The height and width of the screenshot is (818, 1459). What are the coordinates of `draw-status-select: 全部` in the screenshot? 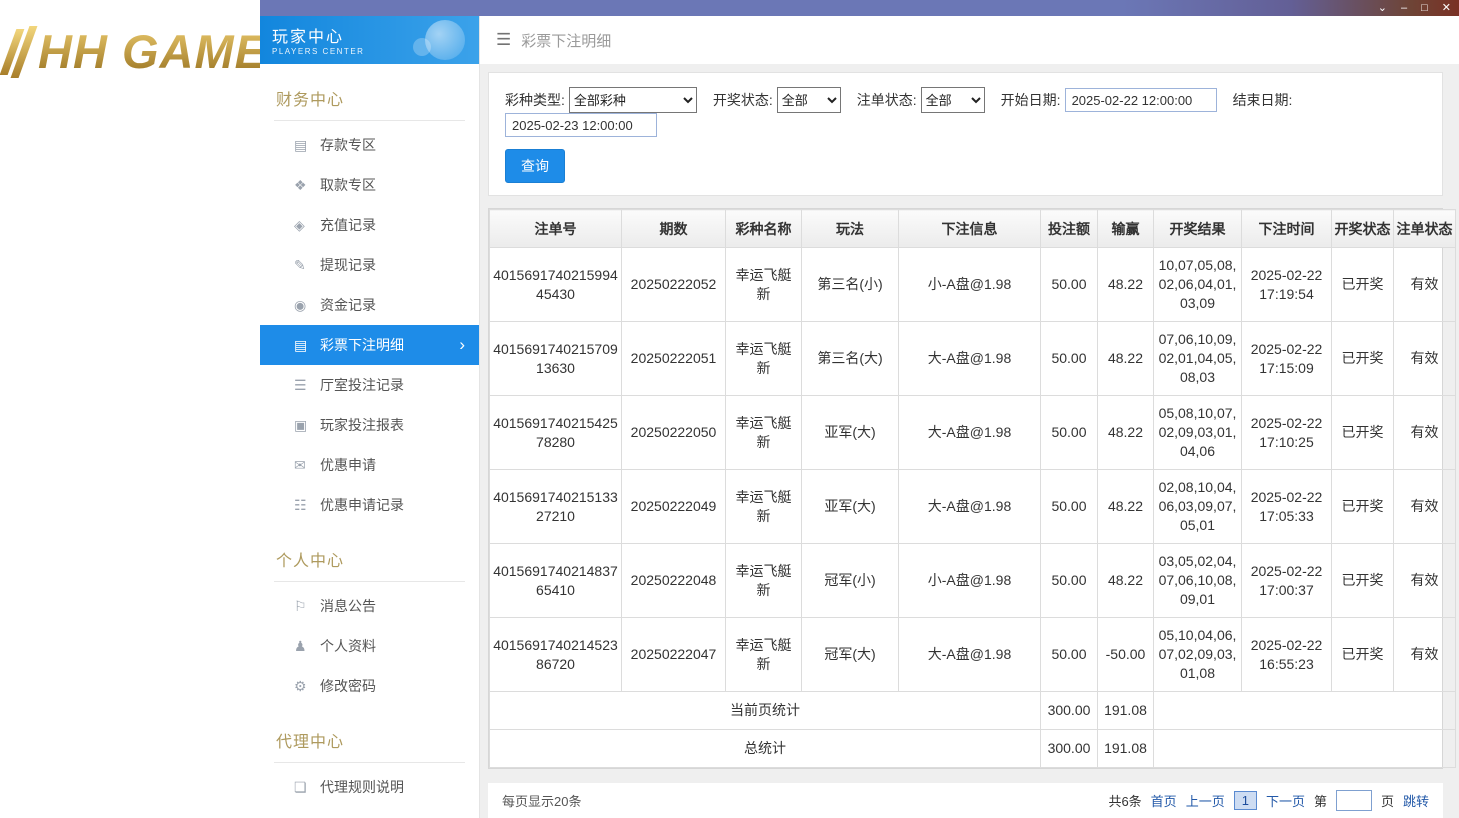 It's located at (808, 100).